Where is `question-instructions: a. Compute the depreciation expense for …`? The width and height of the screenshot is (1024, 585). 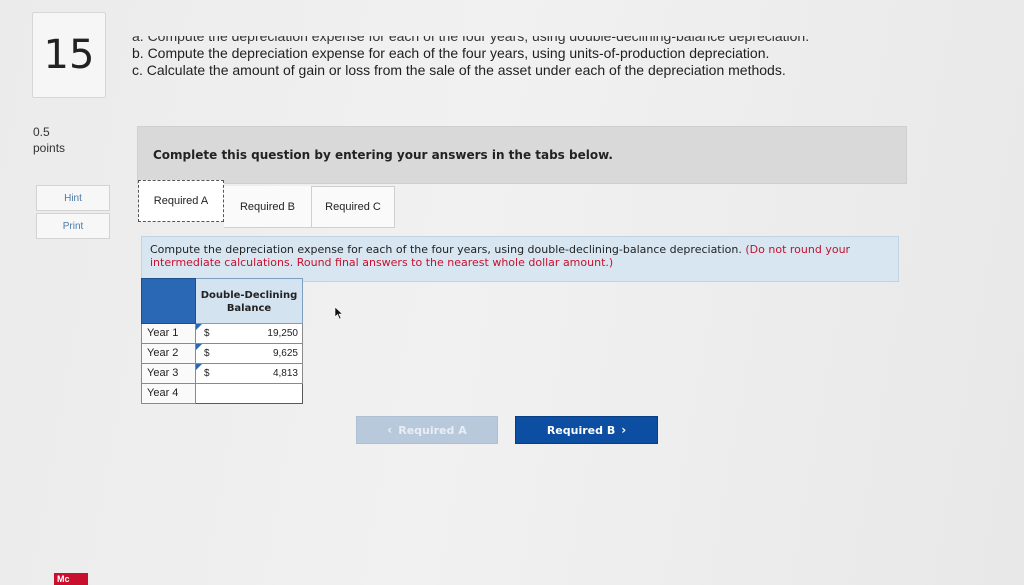
question-instructions: a. Compute the depreciation expense for … is located at coordinates (492, 57).